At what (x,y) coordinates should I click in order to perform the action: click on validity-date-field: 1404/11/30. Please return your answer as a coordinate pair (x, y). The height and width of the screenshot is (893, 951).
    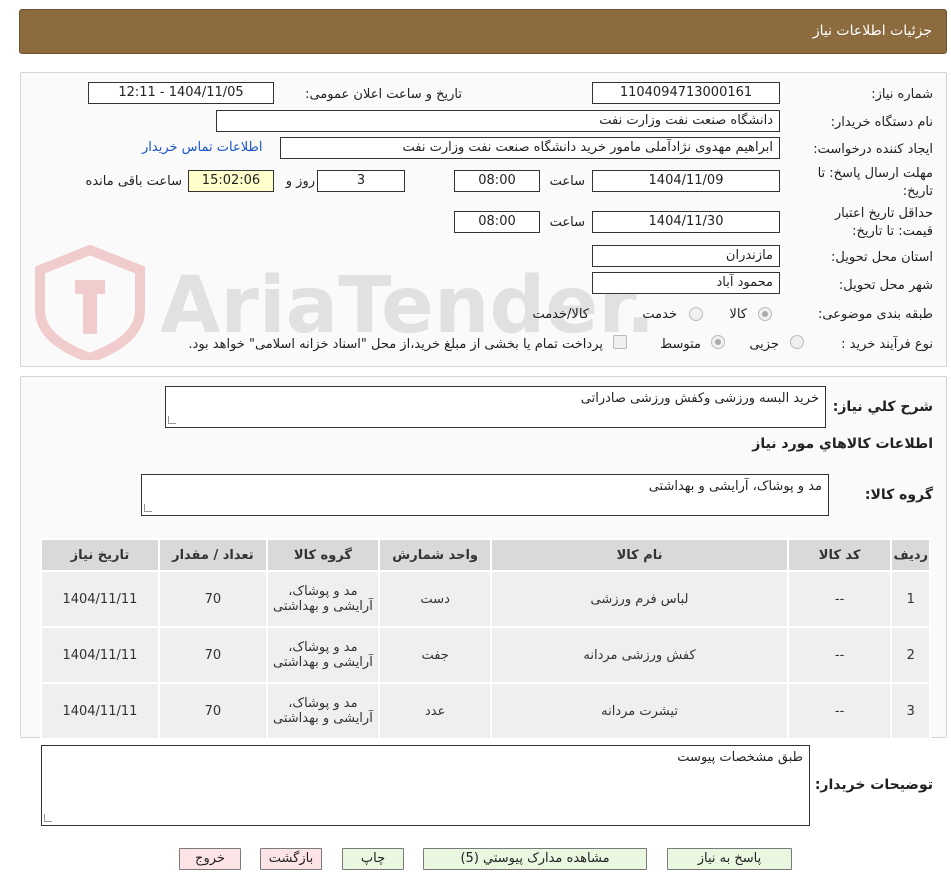
    Looking at the image, I should click on (686, 222).